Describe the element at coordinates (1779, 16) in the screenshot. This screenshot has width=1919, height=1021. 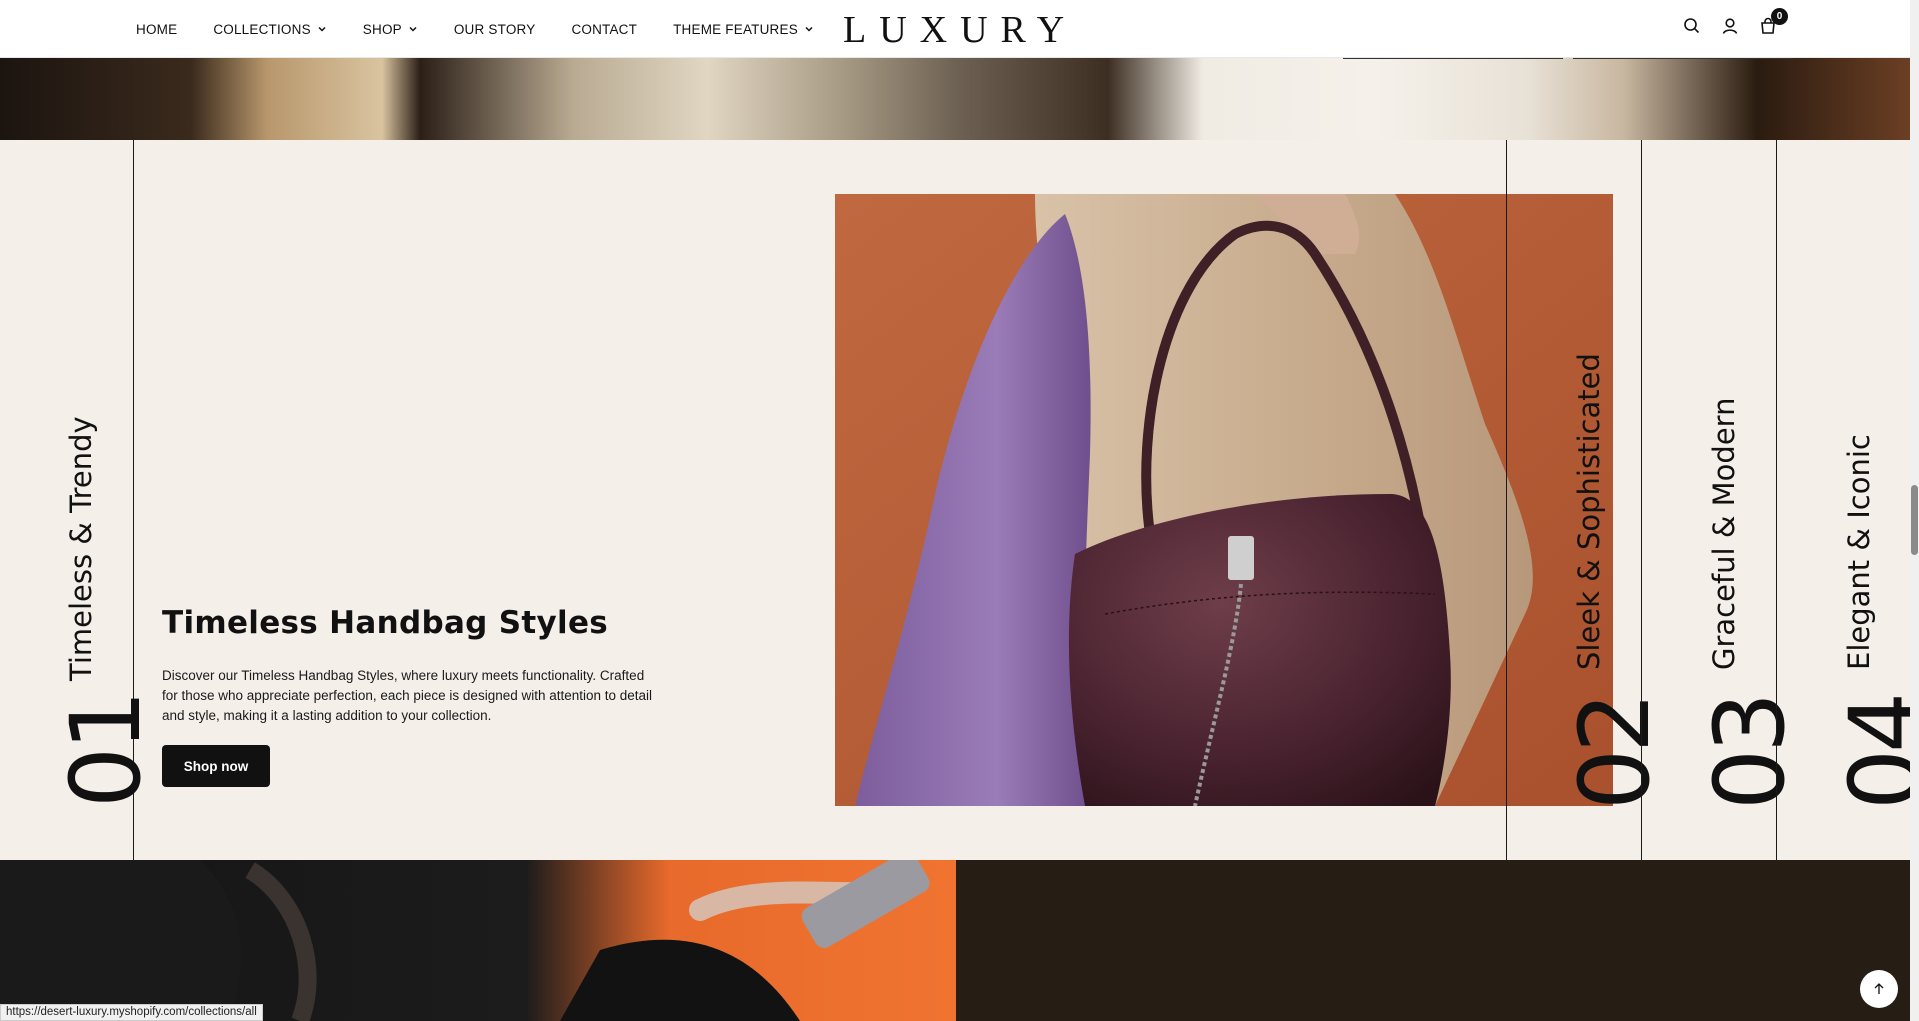
I see `cart-count-badge: 0` at that location.